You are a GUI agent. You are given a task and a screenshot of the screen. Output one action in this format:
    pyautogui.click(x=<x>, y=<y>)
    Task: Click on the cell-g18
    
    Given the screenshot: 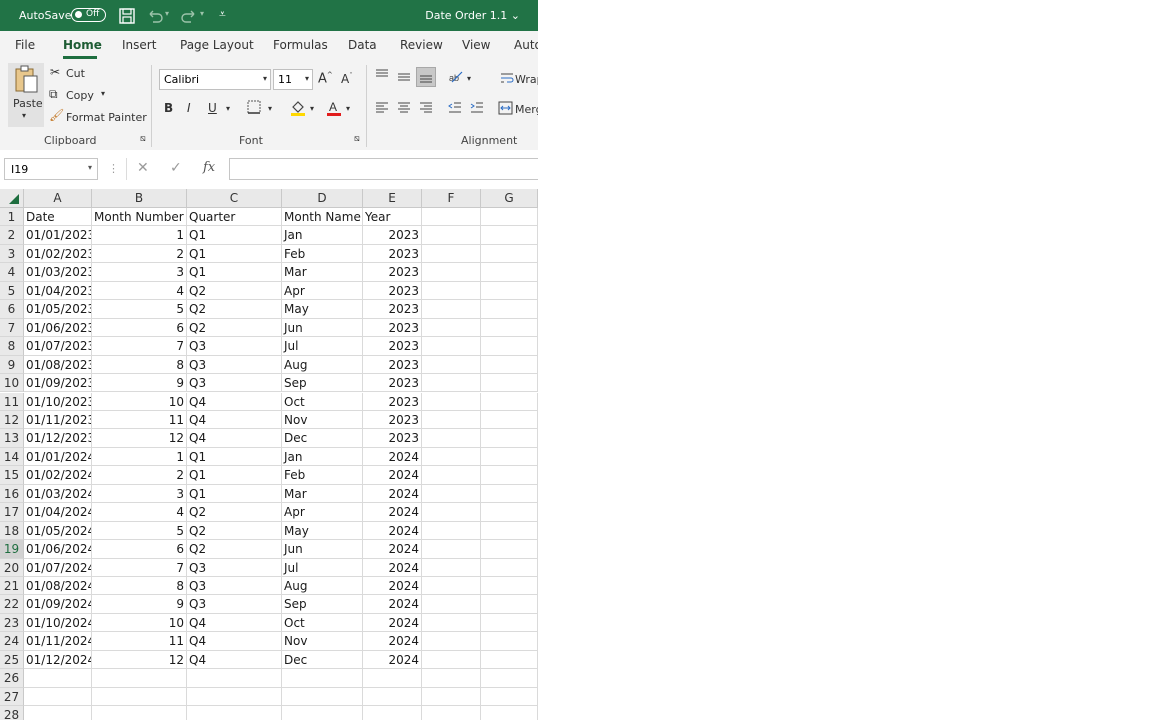 What is the action you would take?
    pyautogui.click(x=509, y=531)
    